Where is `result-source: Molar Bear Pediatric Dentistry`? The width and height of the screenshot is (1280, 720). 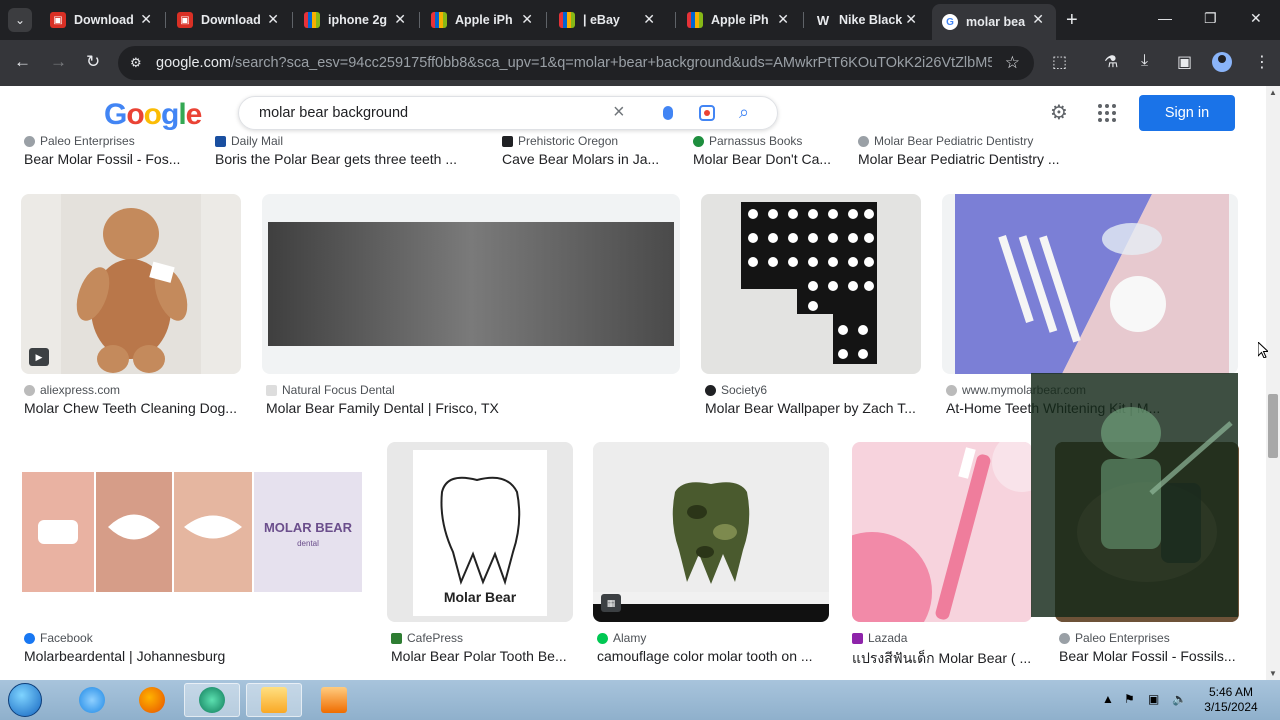
result-source: Molar Bear Pediatric Dentistry is located at coordinates (945, 141).